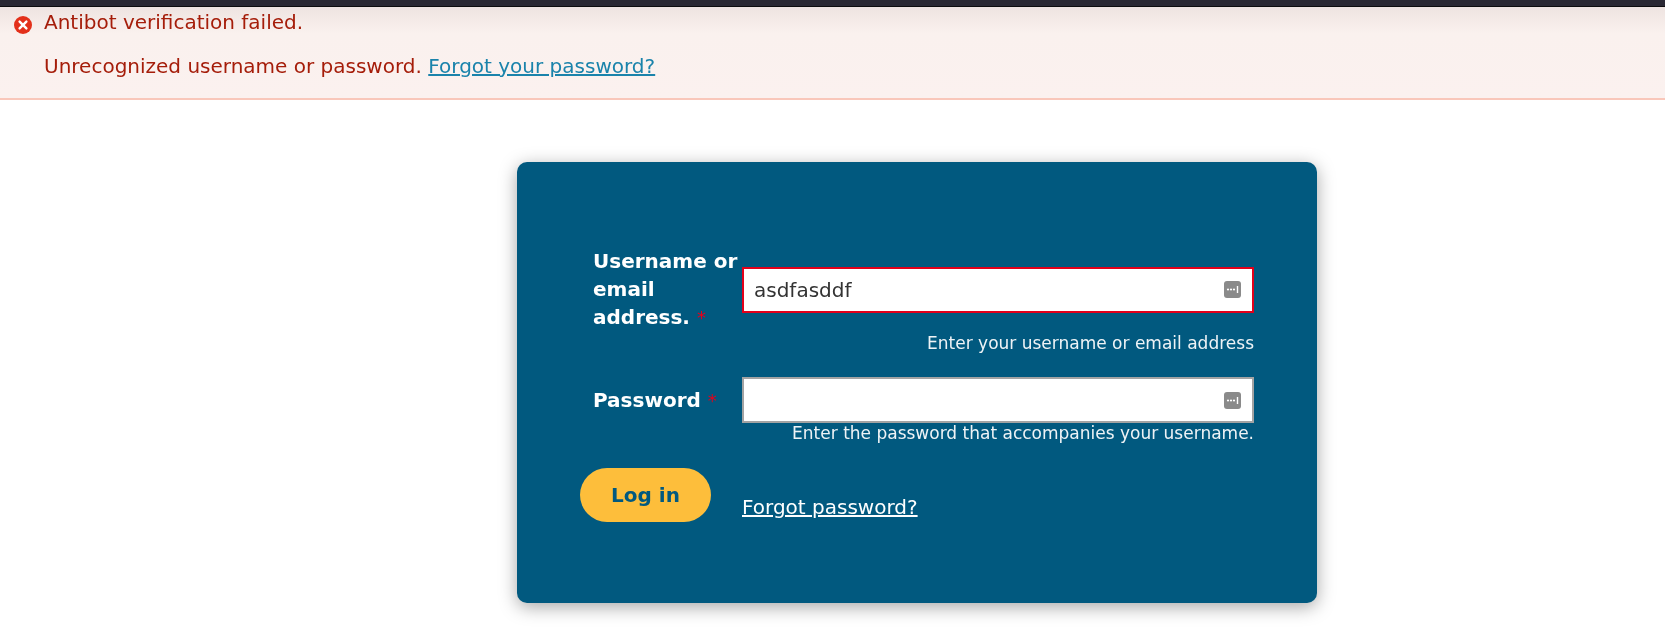 The image size is (1665, 633). I want to click on status-message: Antibot verification failed., so click(174, 22).